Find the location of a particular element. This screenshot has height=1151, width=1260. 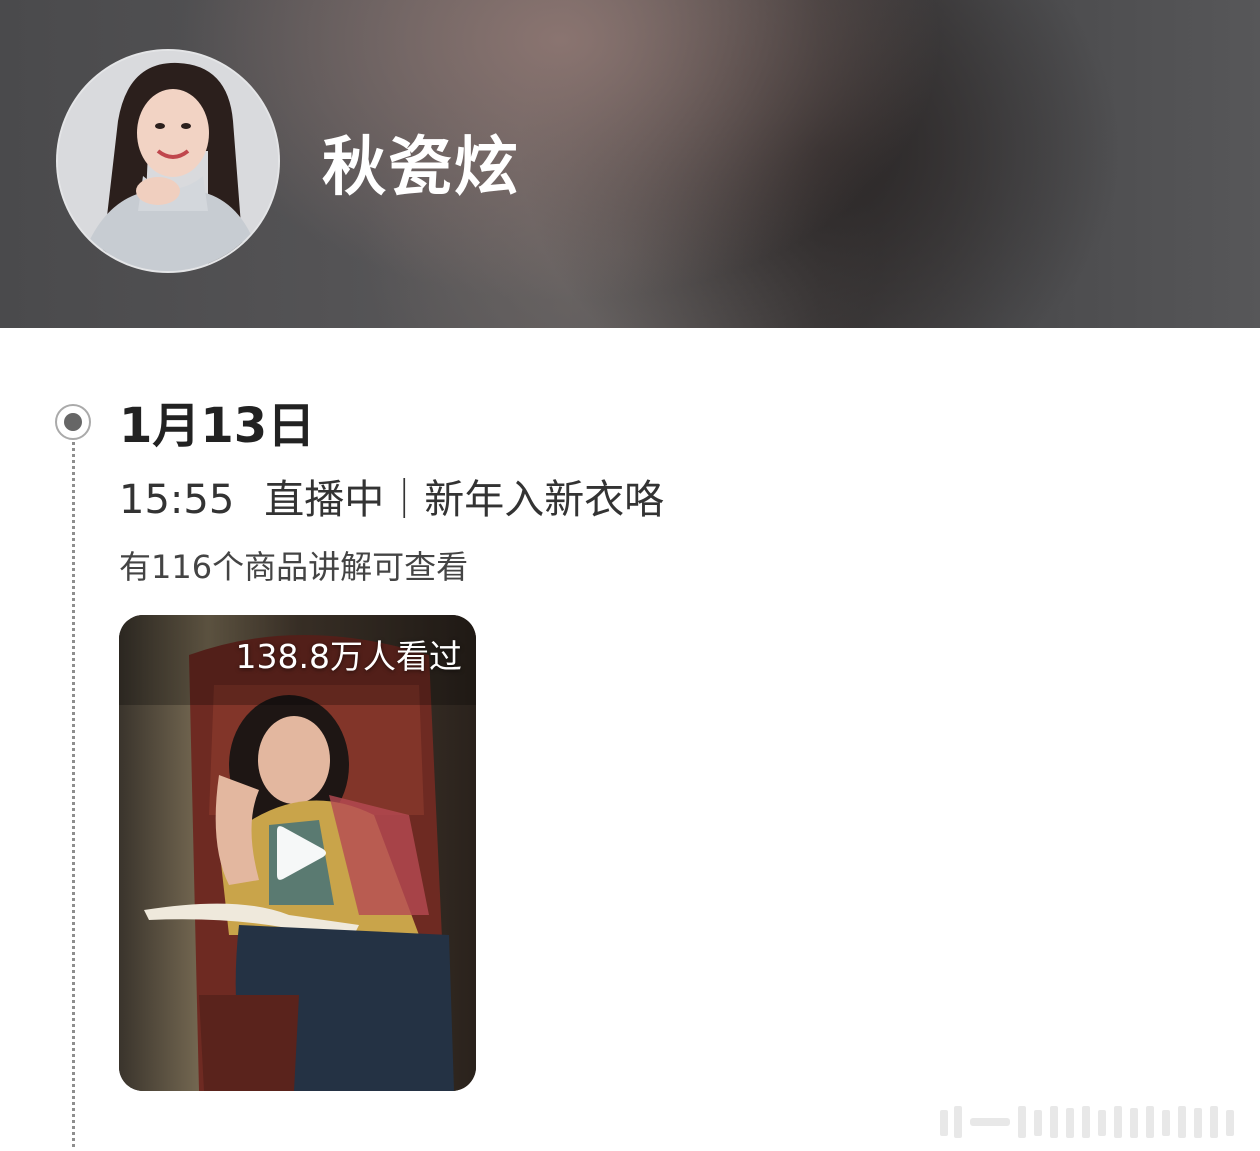

timeline-line is located at coordinates (73, 794).